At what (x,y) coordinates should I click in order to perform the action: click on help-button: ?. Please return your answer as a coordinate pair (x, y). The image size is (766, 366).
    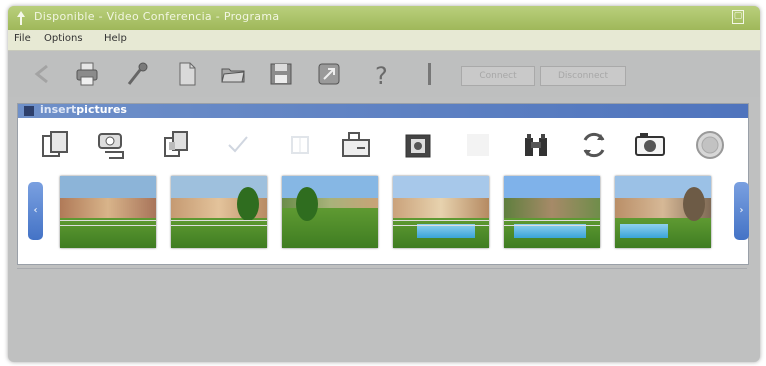
    Looking at the image, I should click on (381, 74).